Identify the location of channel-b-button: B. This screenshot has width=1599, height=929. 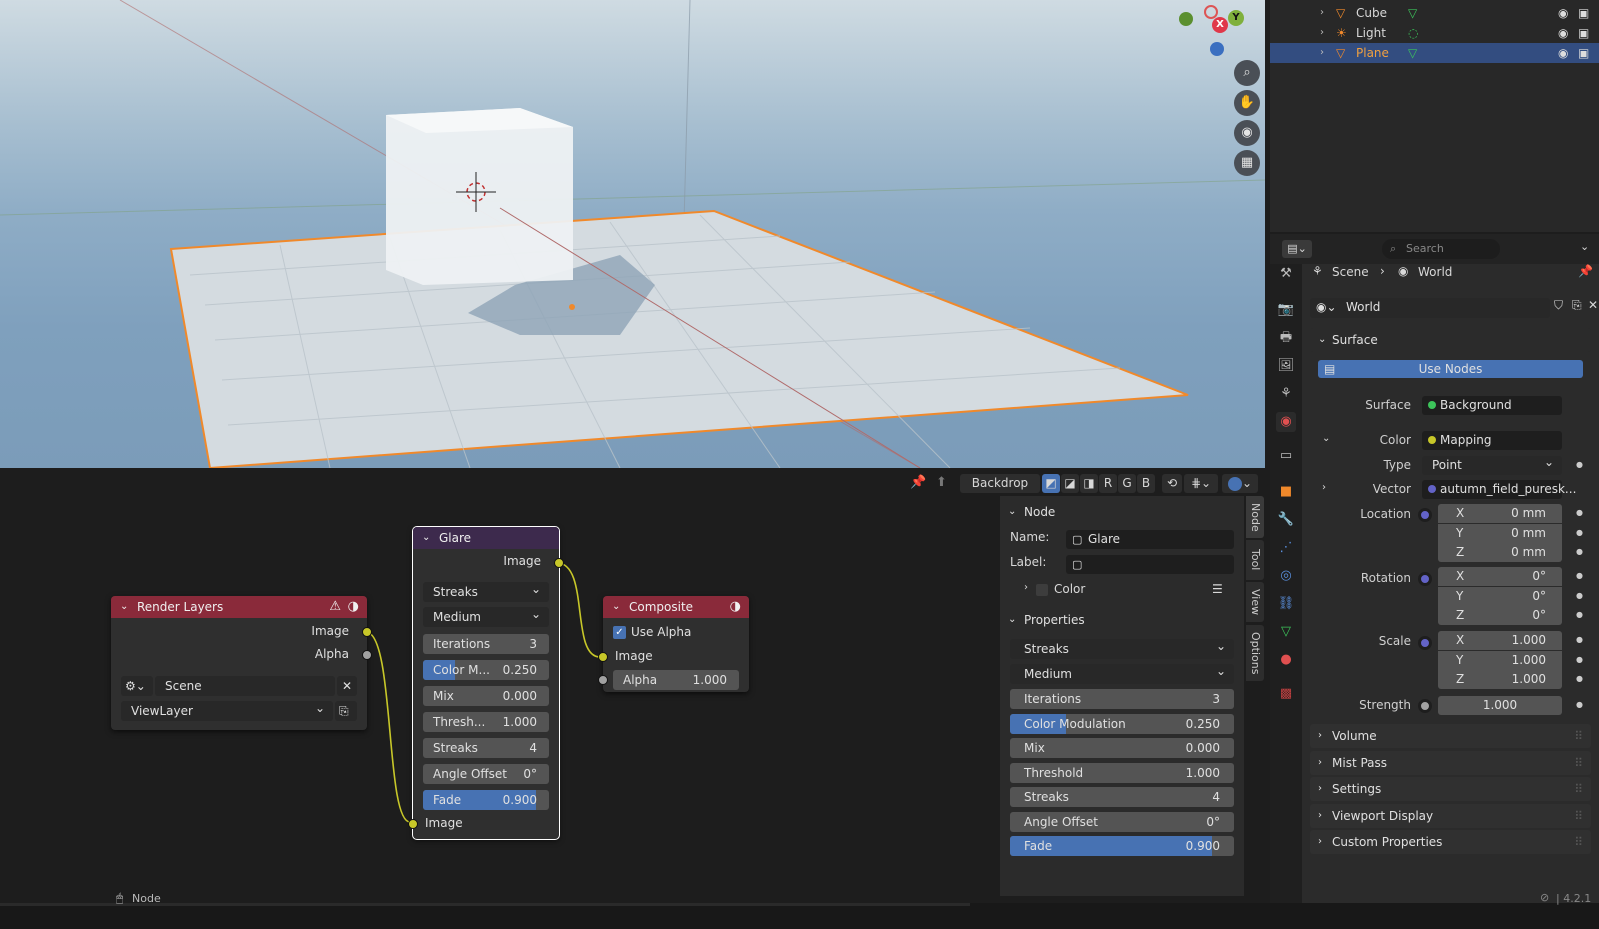
(1146, 483).